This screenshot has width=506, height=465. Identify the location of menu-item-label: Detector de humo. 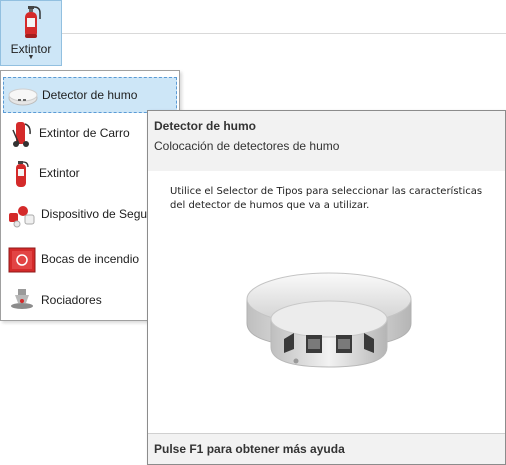
(90, 95).